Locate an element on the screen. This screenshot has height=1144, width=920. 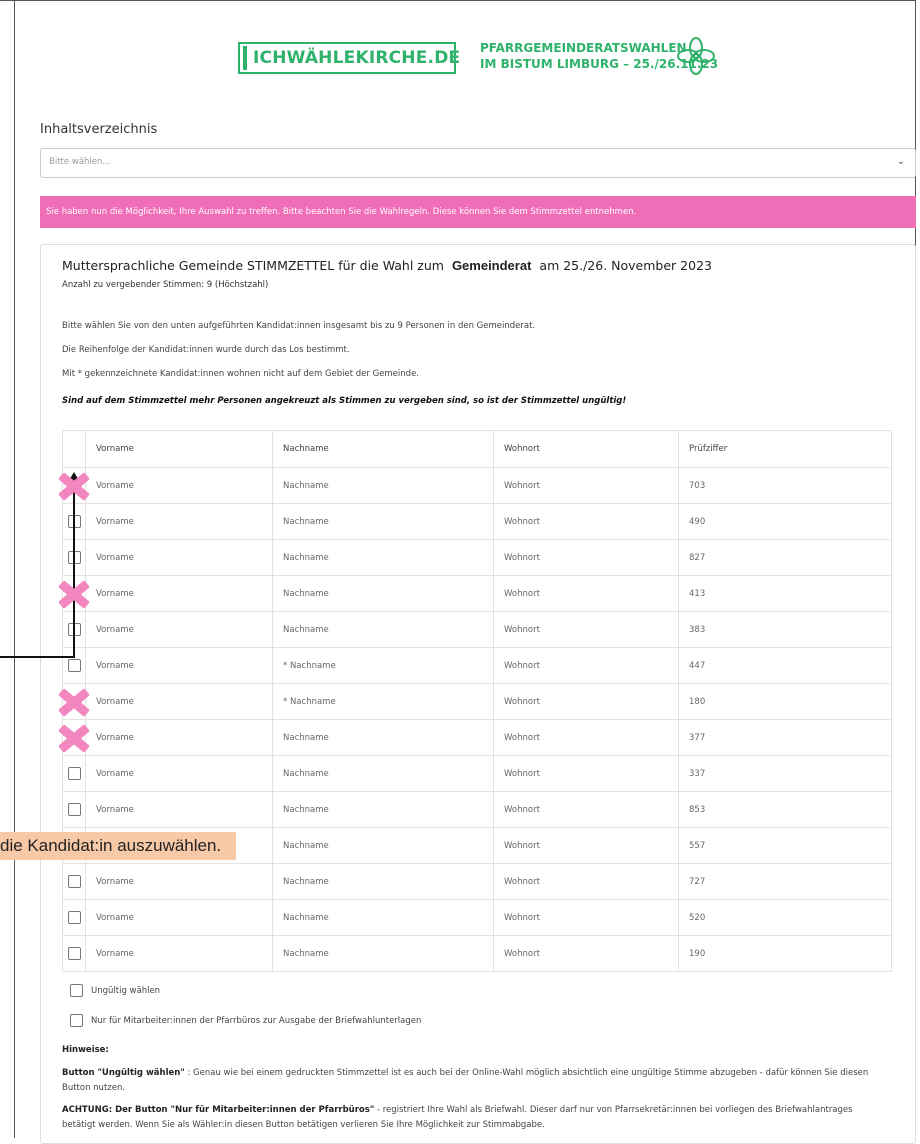
table-row: Vorname Nachname Wohnort 703 is located at coordinates (477, 485).